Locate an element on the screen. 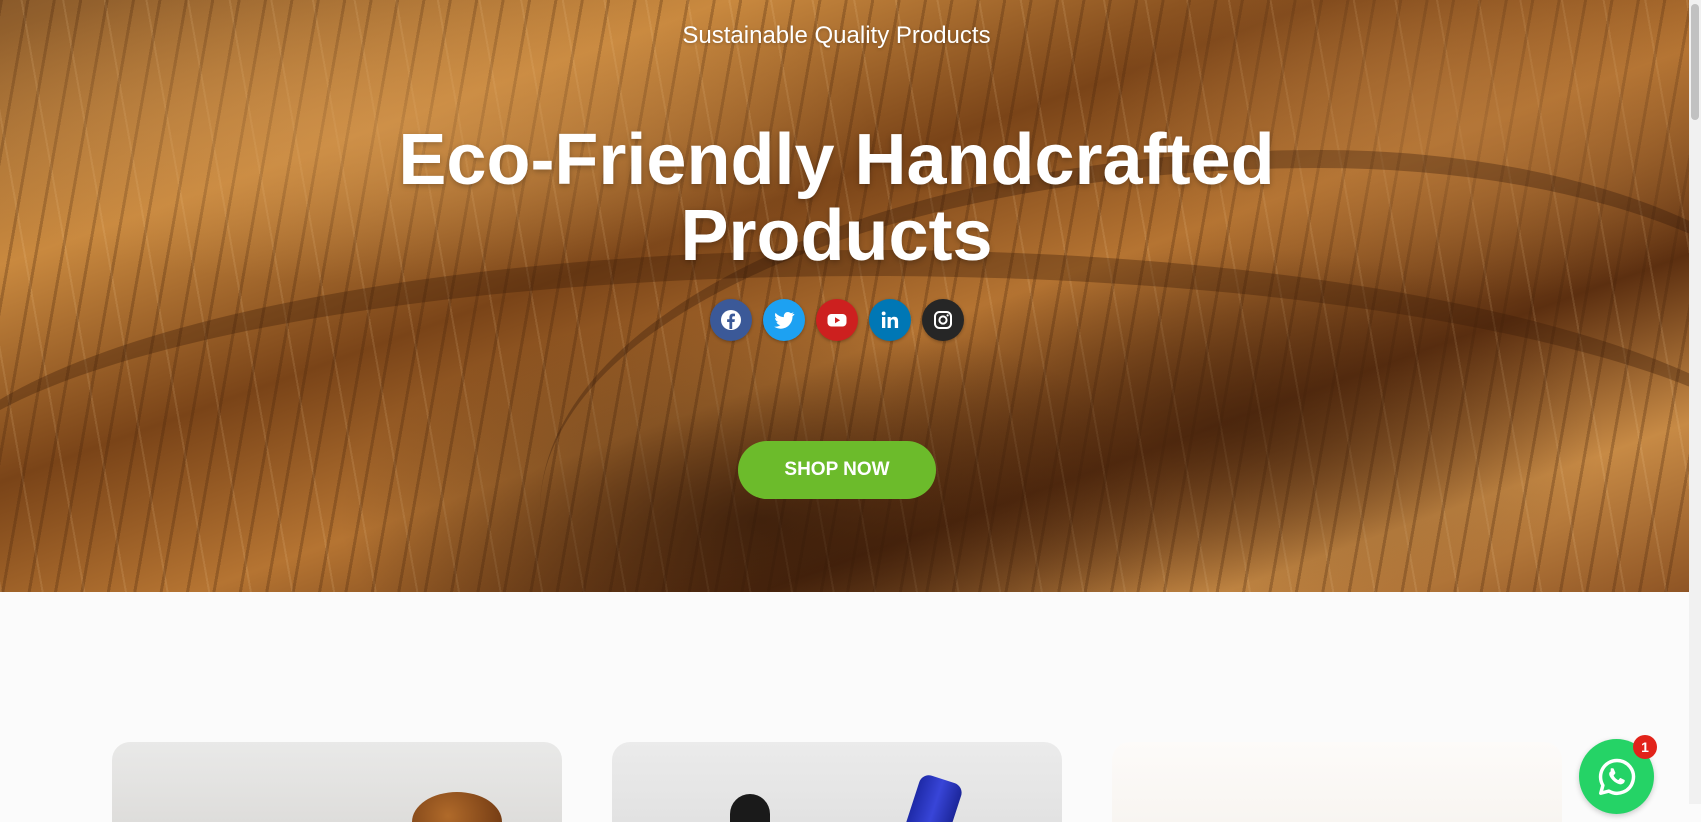 This screenshot has width=1701, height=822. facebook-link is located at coordinates (731, 320).